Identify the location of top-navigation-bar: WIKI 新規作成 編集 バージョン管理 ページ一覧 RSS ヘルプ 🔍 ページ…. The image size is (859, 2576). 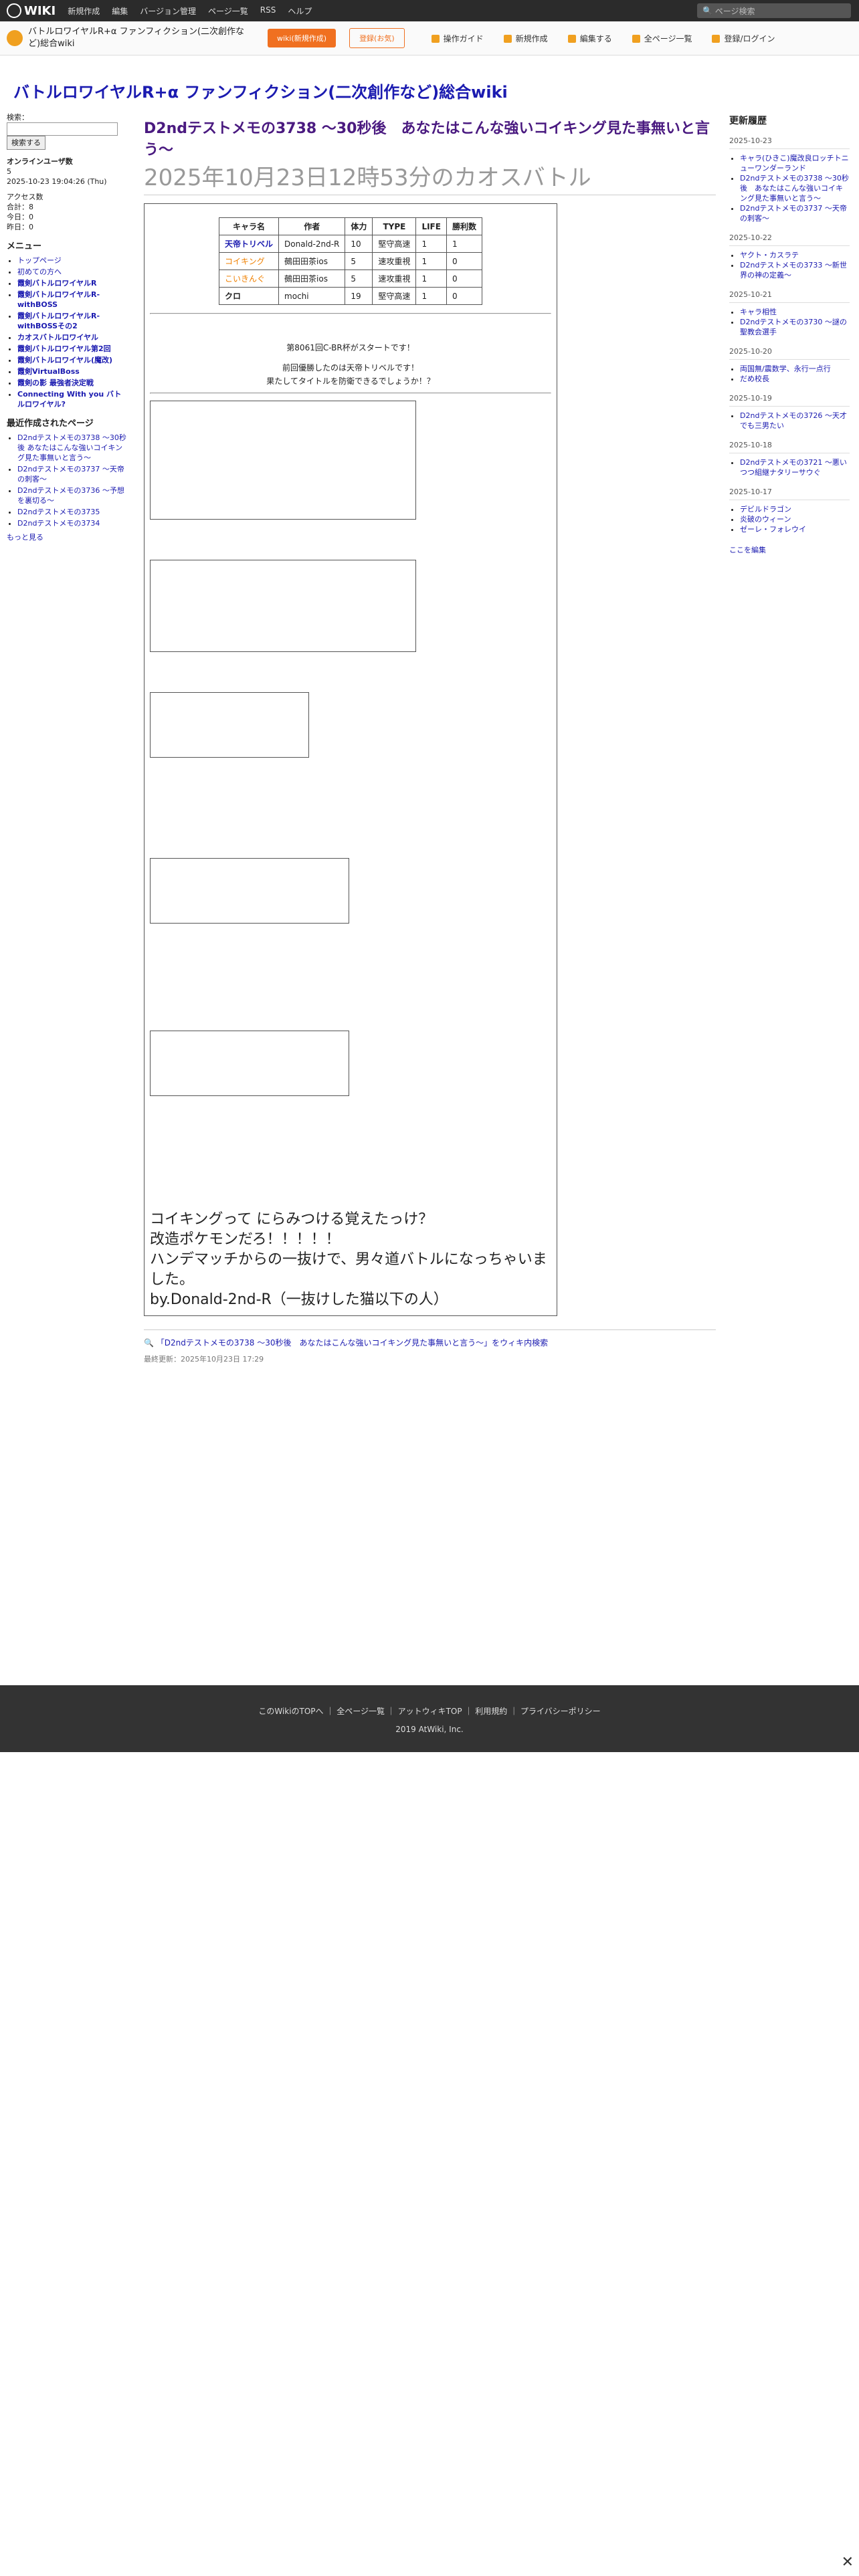
(429, 10).